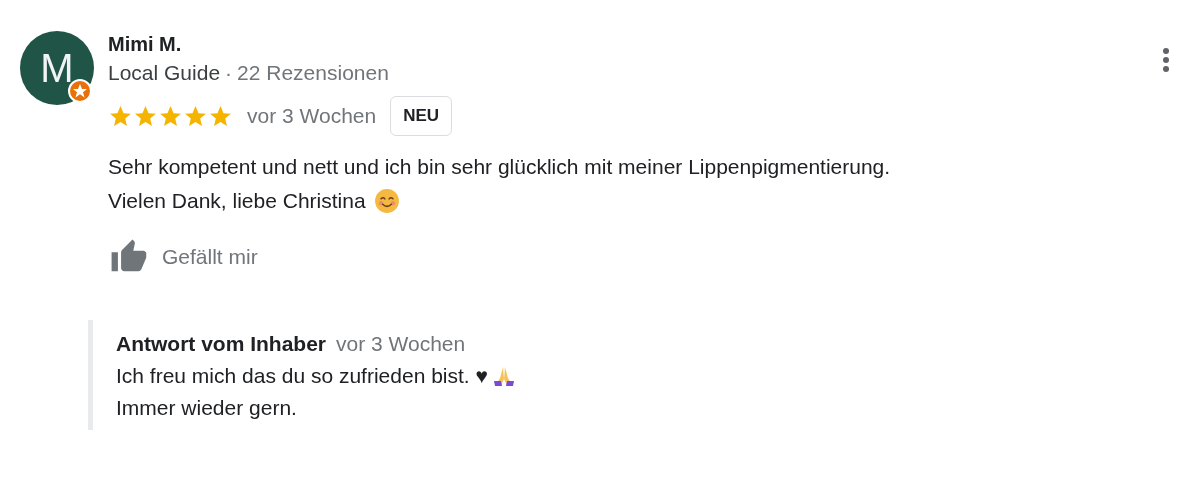 This screenshot has height=480, width=1200. Describe the element at coordinates (183, 257) in the screenshot. I see `like-button: Gefällt mir` at that location.